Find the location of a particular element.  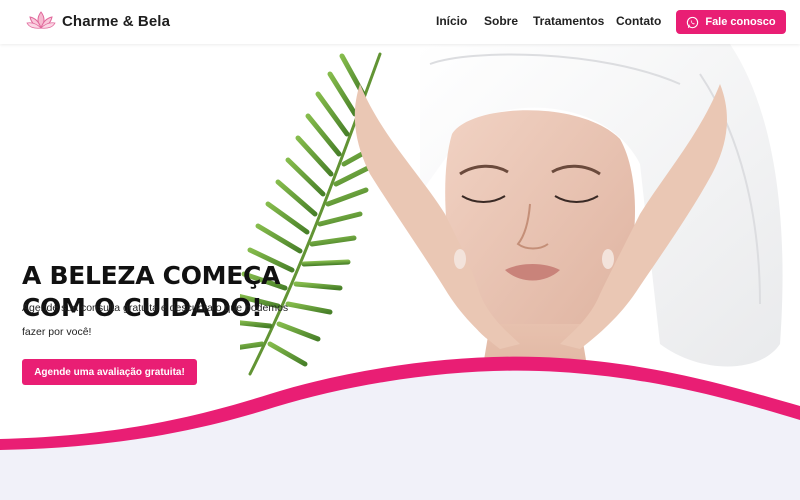

contact-button-label: Fale conosco is located at coordinates (740, 22).